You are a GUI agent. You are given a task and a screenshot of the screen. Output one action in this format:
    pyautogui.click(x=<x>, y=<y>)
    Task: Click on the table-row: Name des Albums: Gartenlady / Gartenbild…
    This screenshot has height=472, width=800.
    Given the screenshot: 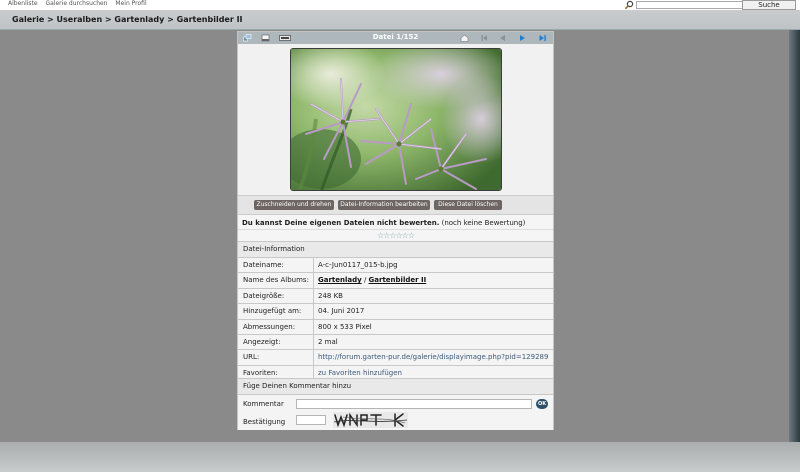 What is the action you would take?
    pyautogui.click(x=395, y=280)
    